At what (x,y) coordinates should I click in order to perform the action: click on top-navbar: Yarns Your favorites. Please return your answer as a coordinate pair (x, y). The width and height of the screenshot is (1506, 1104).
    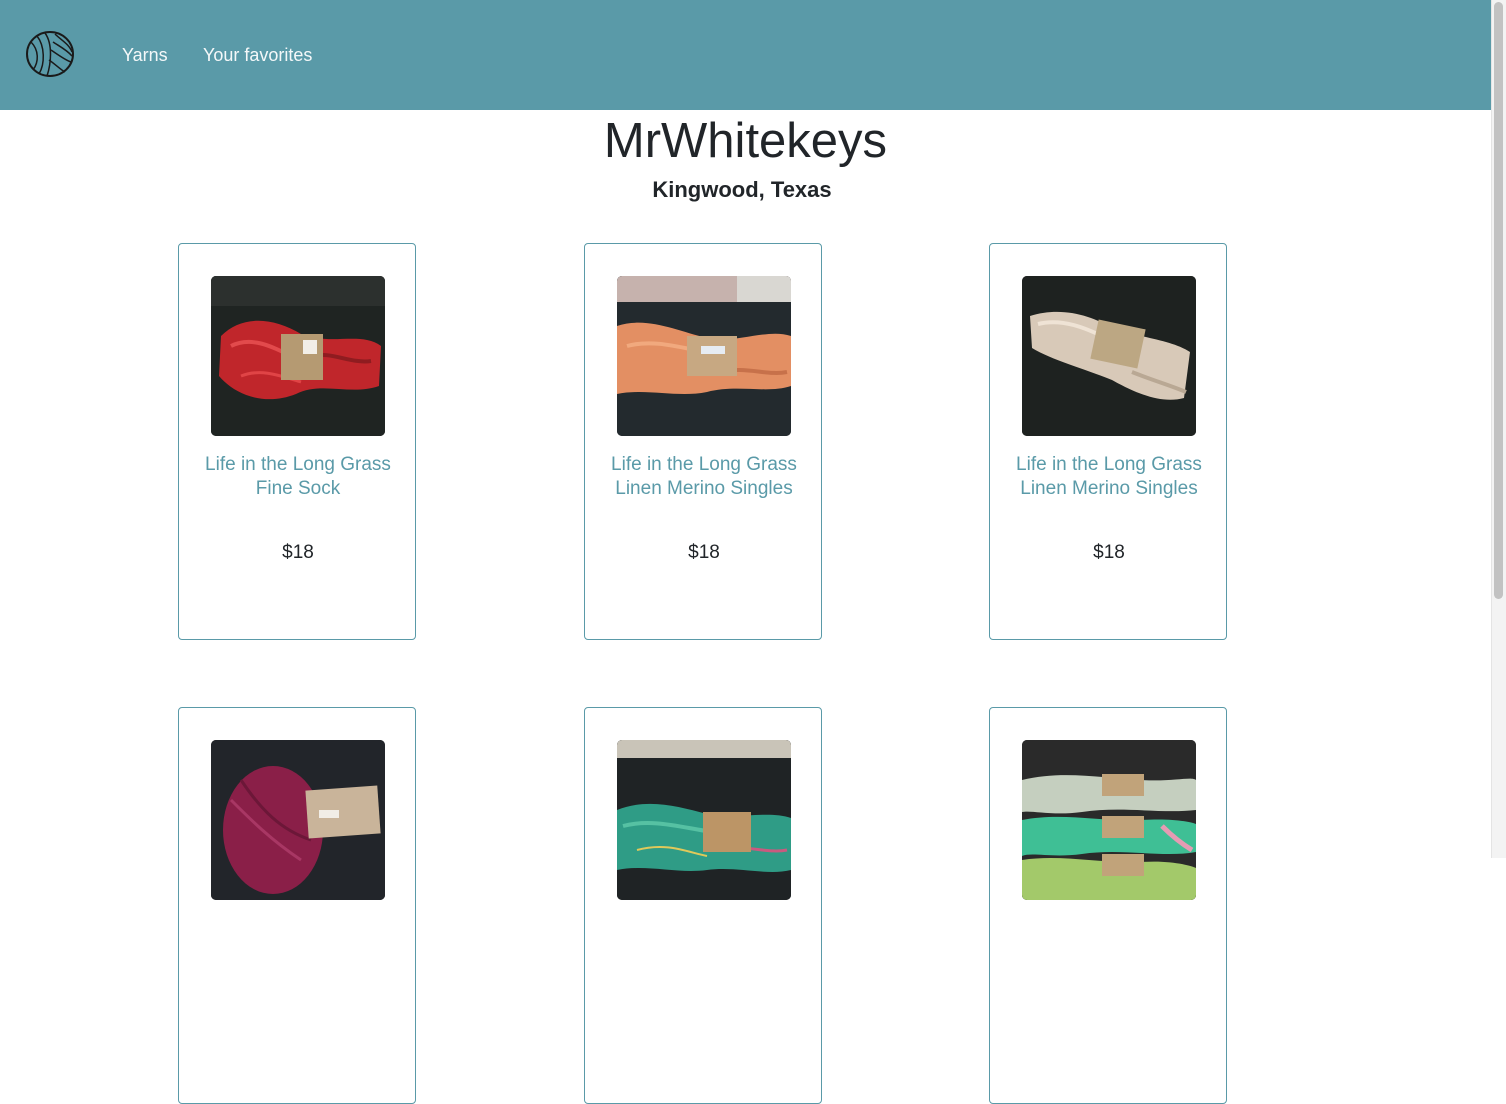
    Looking at the image, I should click on (745, 55).